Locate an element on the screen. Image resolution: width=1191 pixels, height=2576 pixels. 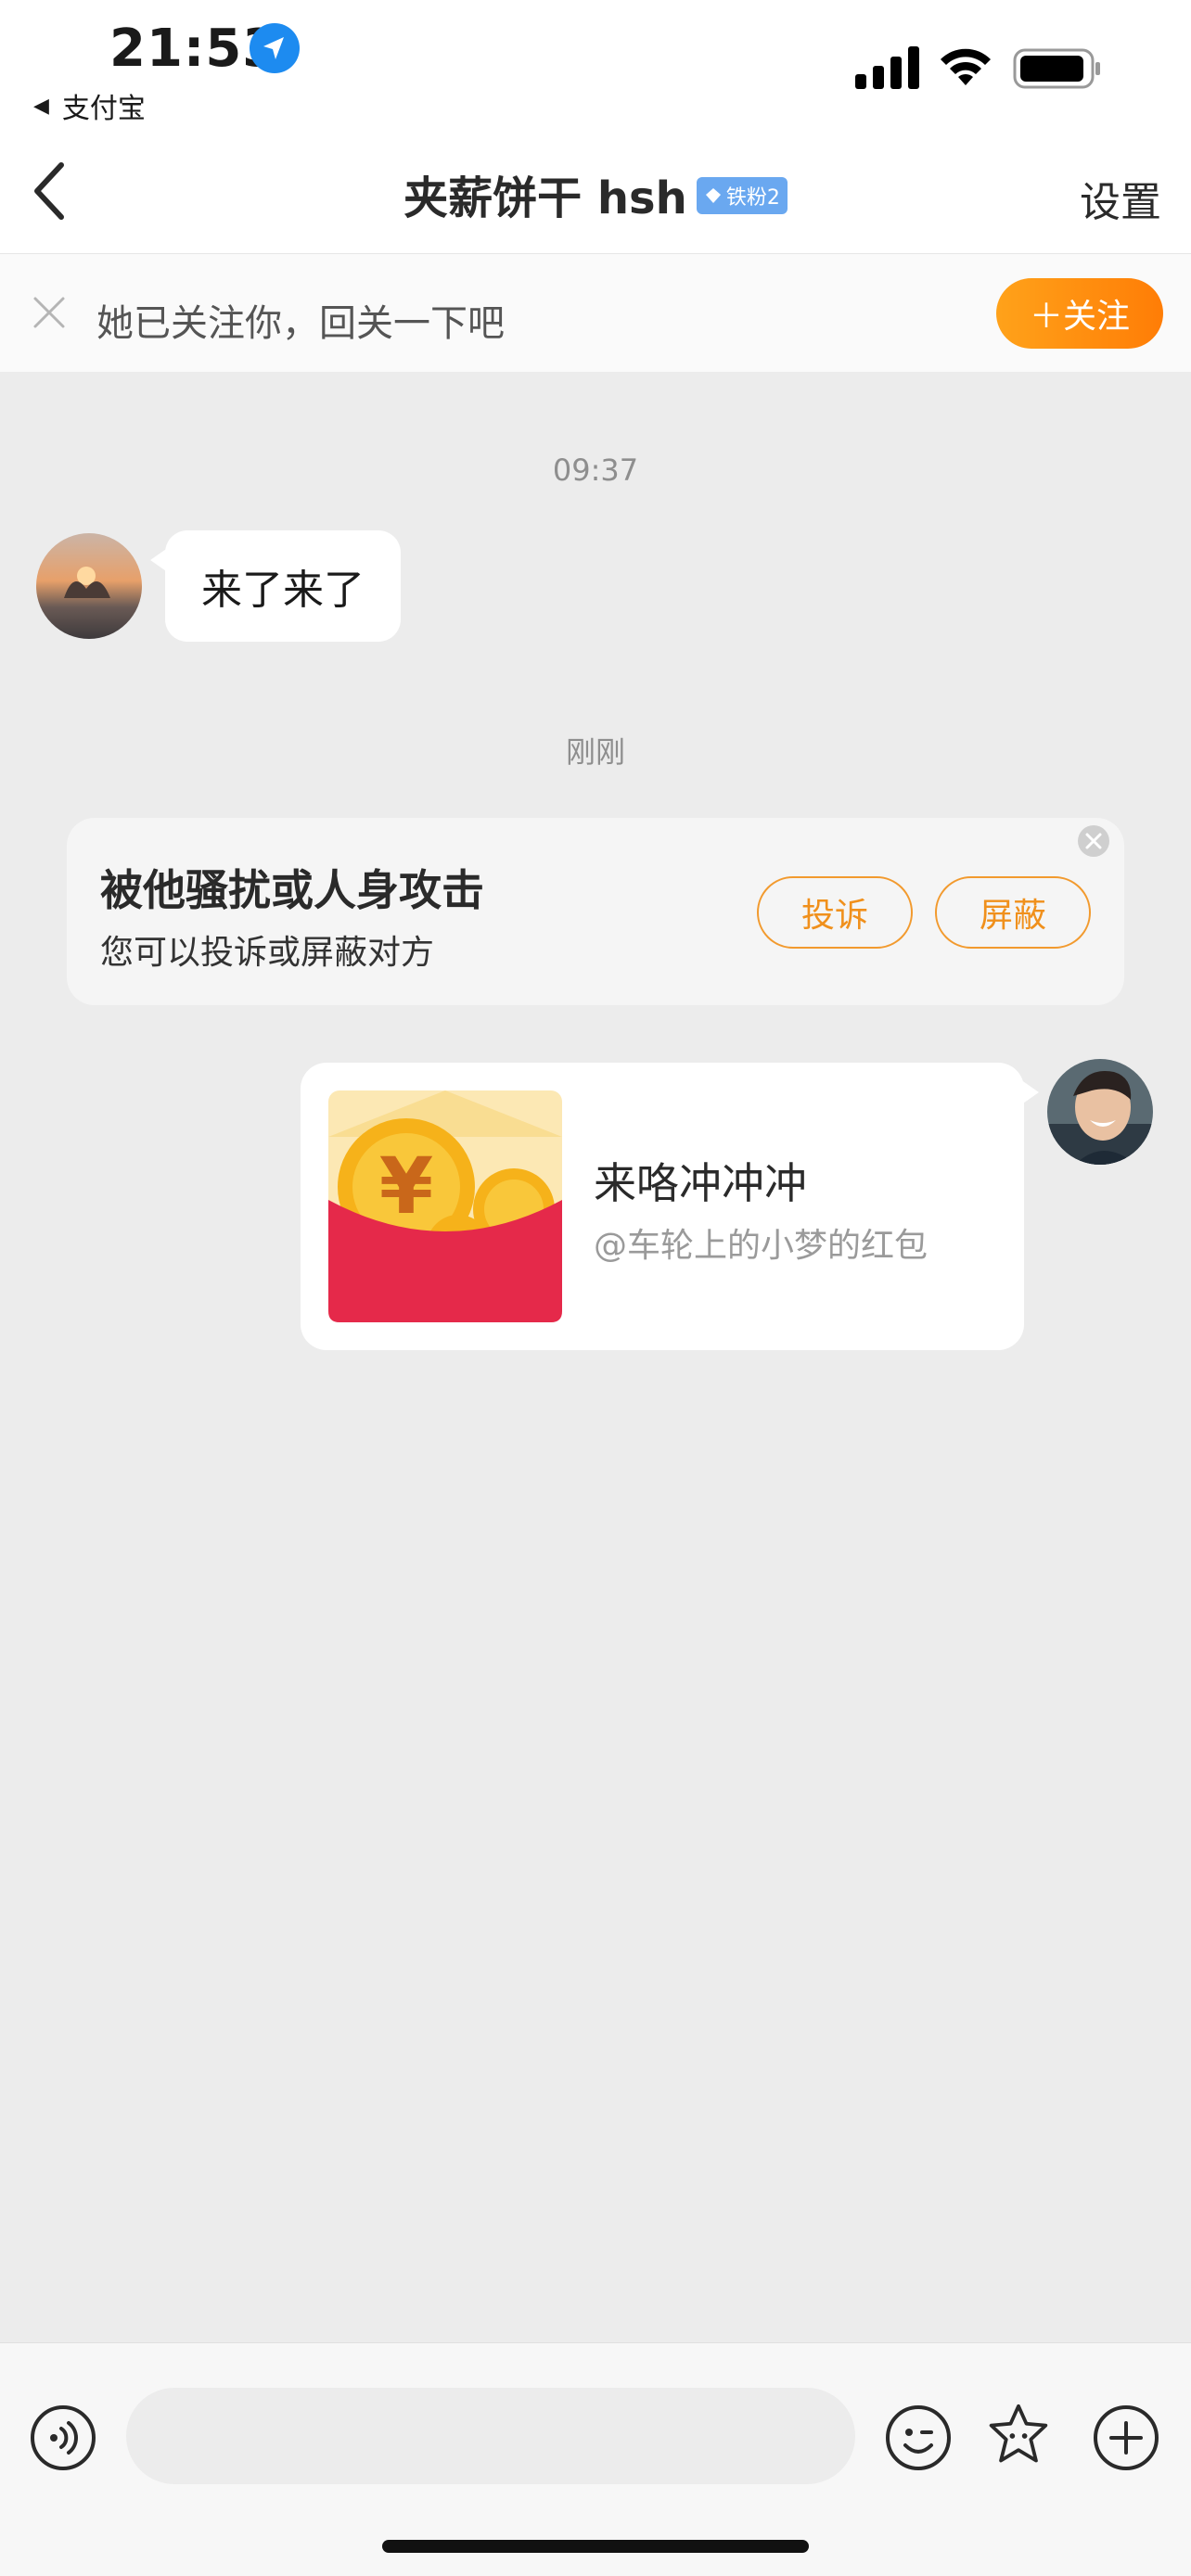
fan-level-badge: 铁粉2 is located at coordinates (742, 196).